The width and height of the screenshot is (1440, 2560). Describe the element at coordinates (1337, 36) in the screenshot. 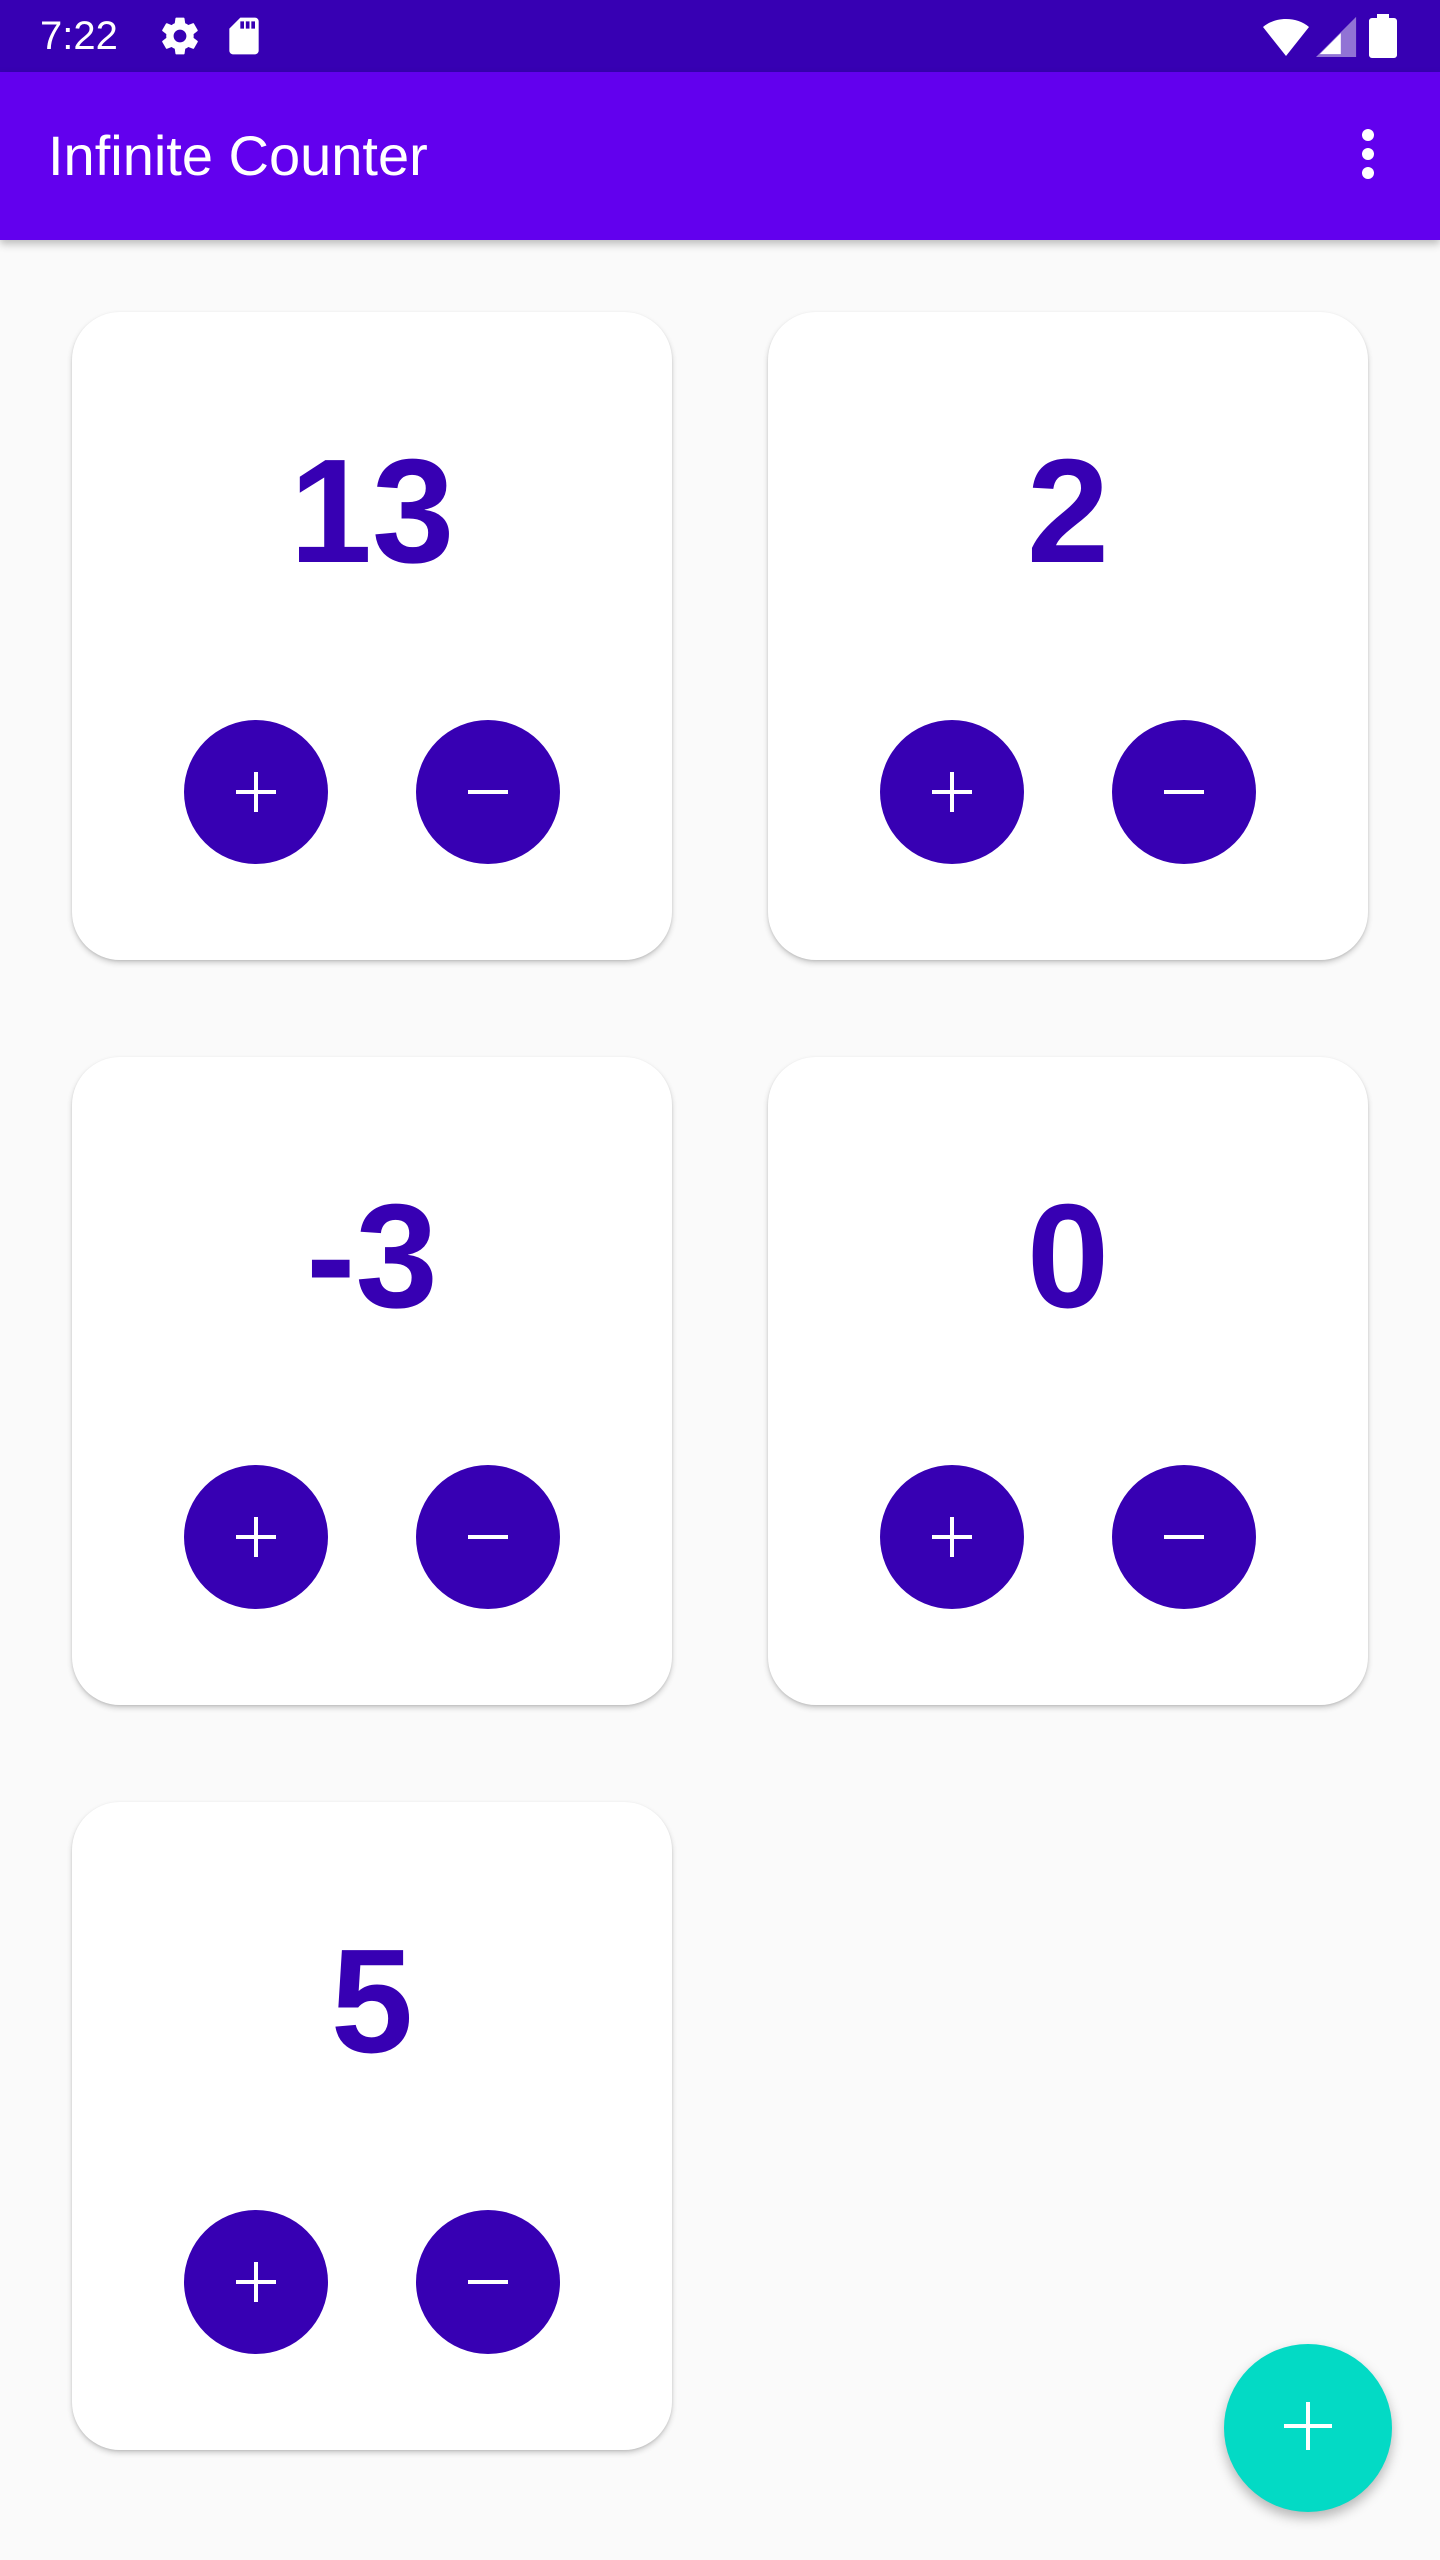

I see `signal-icon` at that location.